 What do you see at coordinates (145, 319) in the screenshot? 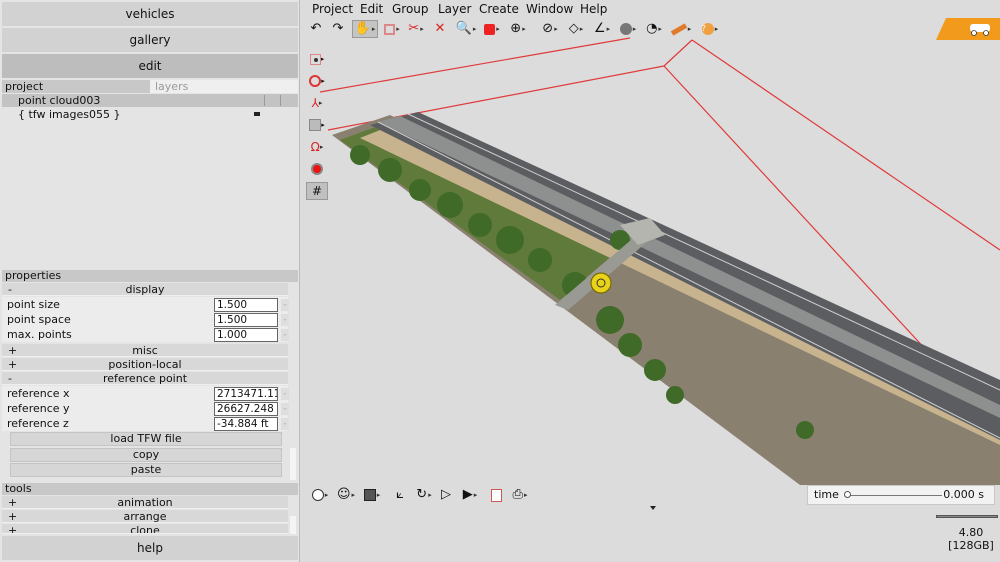
I see `property-point-space: point space 1.500 -` at bounding box center [145, 319].